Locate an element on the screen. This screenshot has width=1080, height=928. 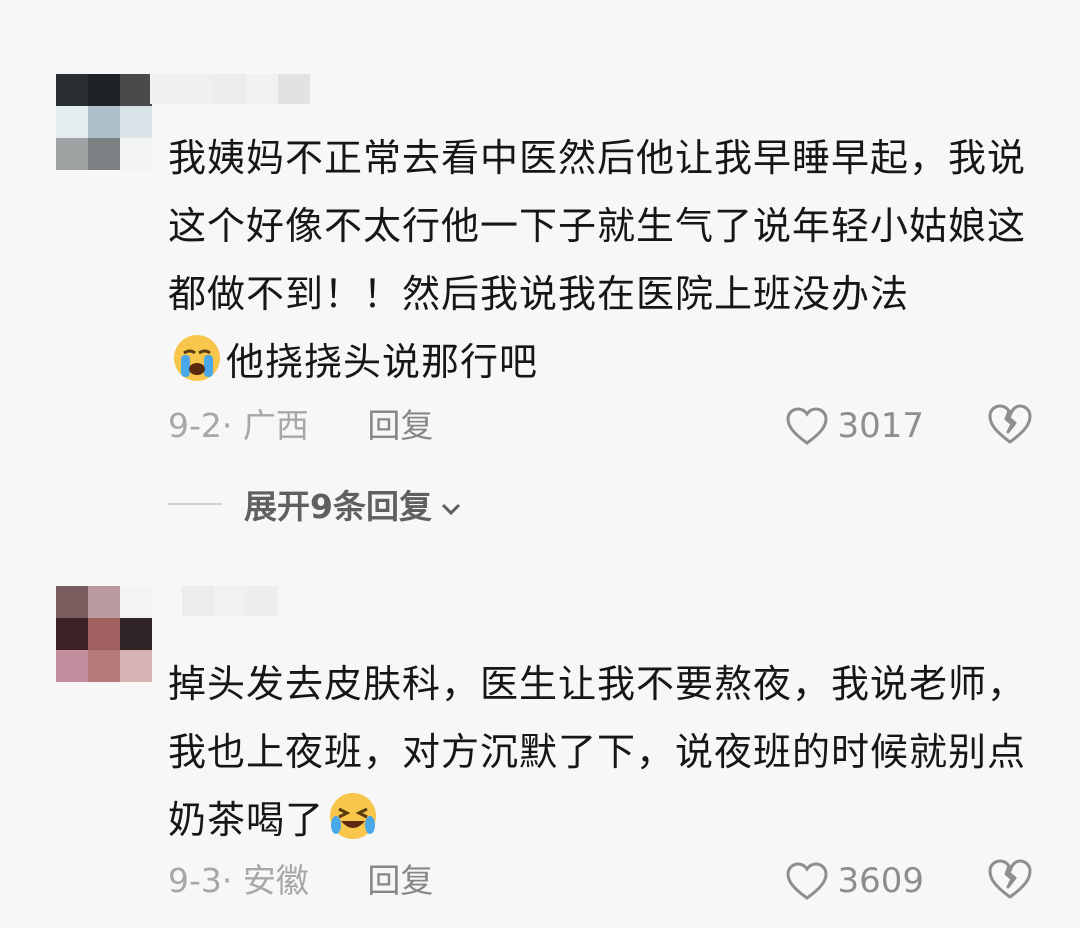
chevron-down-icon is located at coordinates (451, 504).